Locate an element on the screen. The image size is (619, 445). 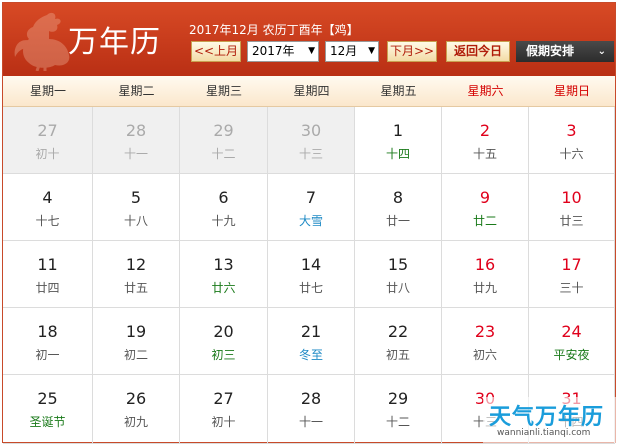
lunar-date: 十一 is located at coordinates (135, 154).